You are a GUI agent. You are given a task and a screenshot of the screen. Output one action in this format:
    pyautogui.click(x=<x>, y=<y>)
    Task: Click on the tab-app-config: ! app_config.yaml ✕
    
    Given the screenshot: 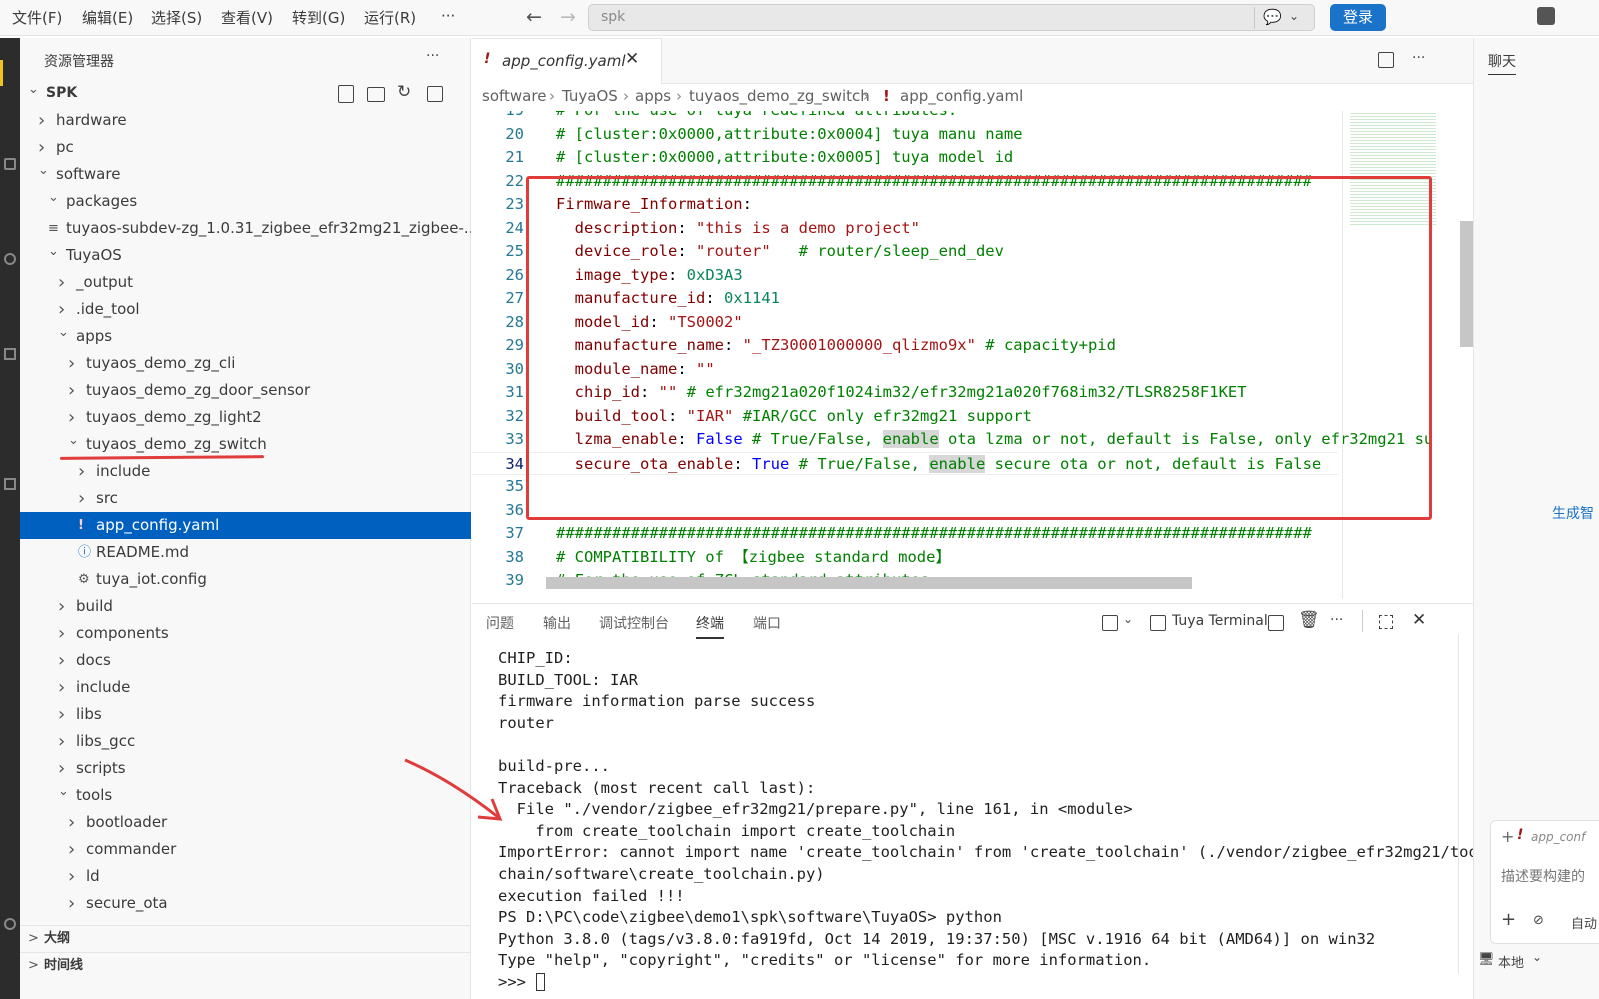 What is the action you would take?
    pyautogui.click(x=567, y=61)
    